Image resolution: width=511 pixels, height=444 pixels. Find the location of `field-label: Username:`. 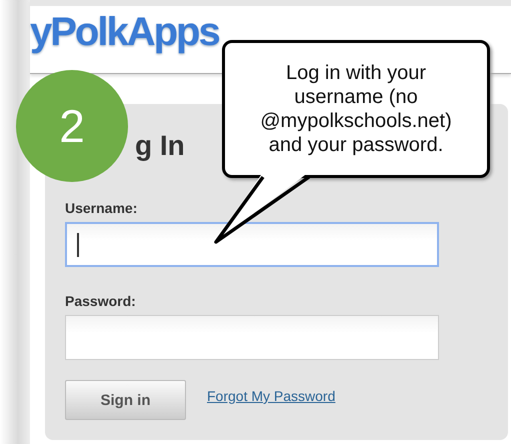

field-label: Username: is located at coordinates (101, 208).